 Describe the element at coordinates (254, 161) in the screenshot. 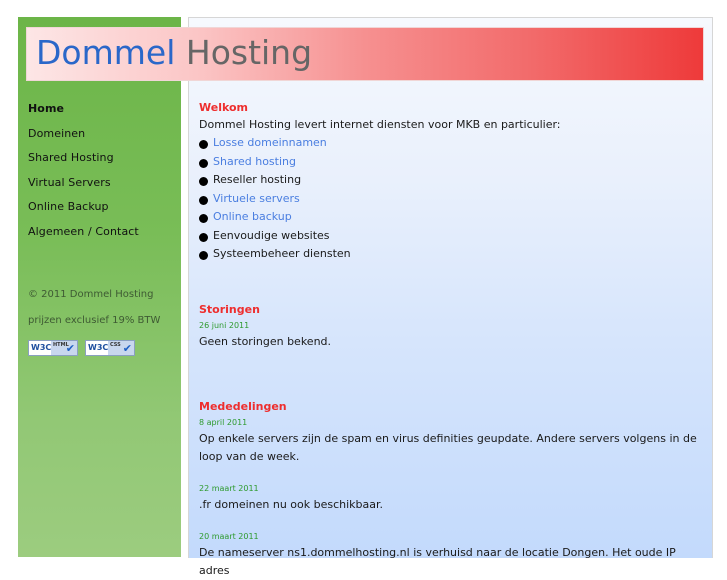

I see `service-link-shared-hosting: Shared hosting` at that location.